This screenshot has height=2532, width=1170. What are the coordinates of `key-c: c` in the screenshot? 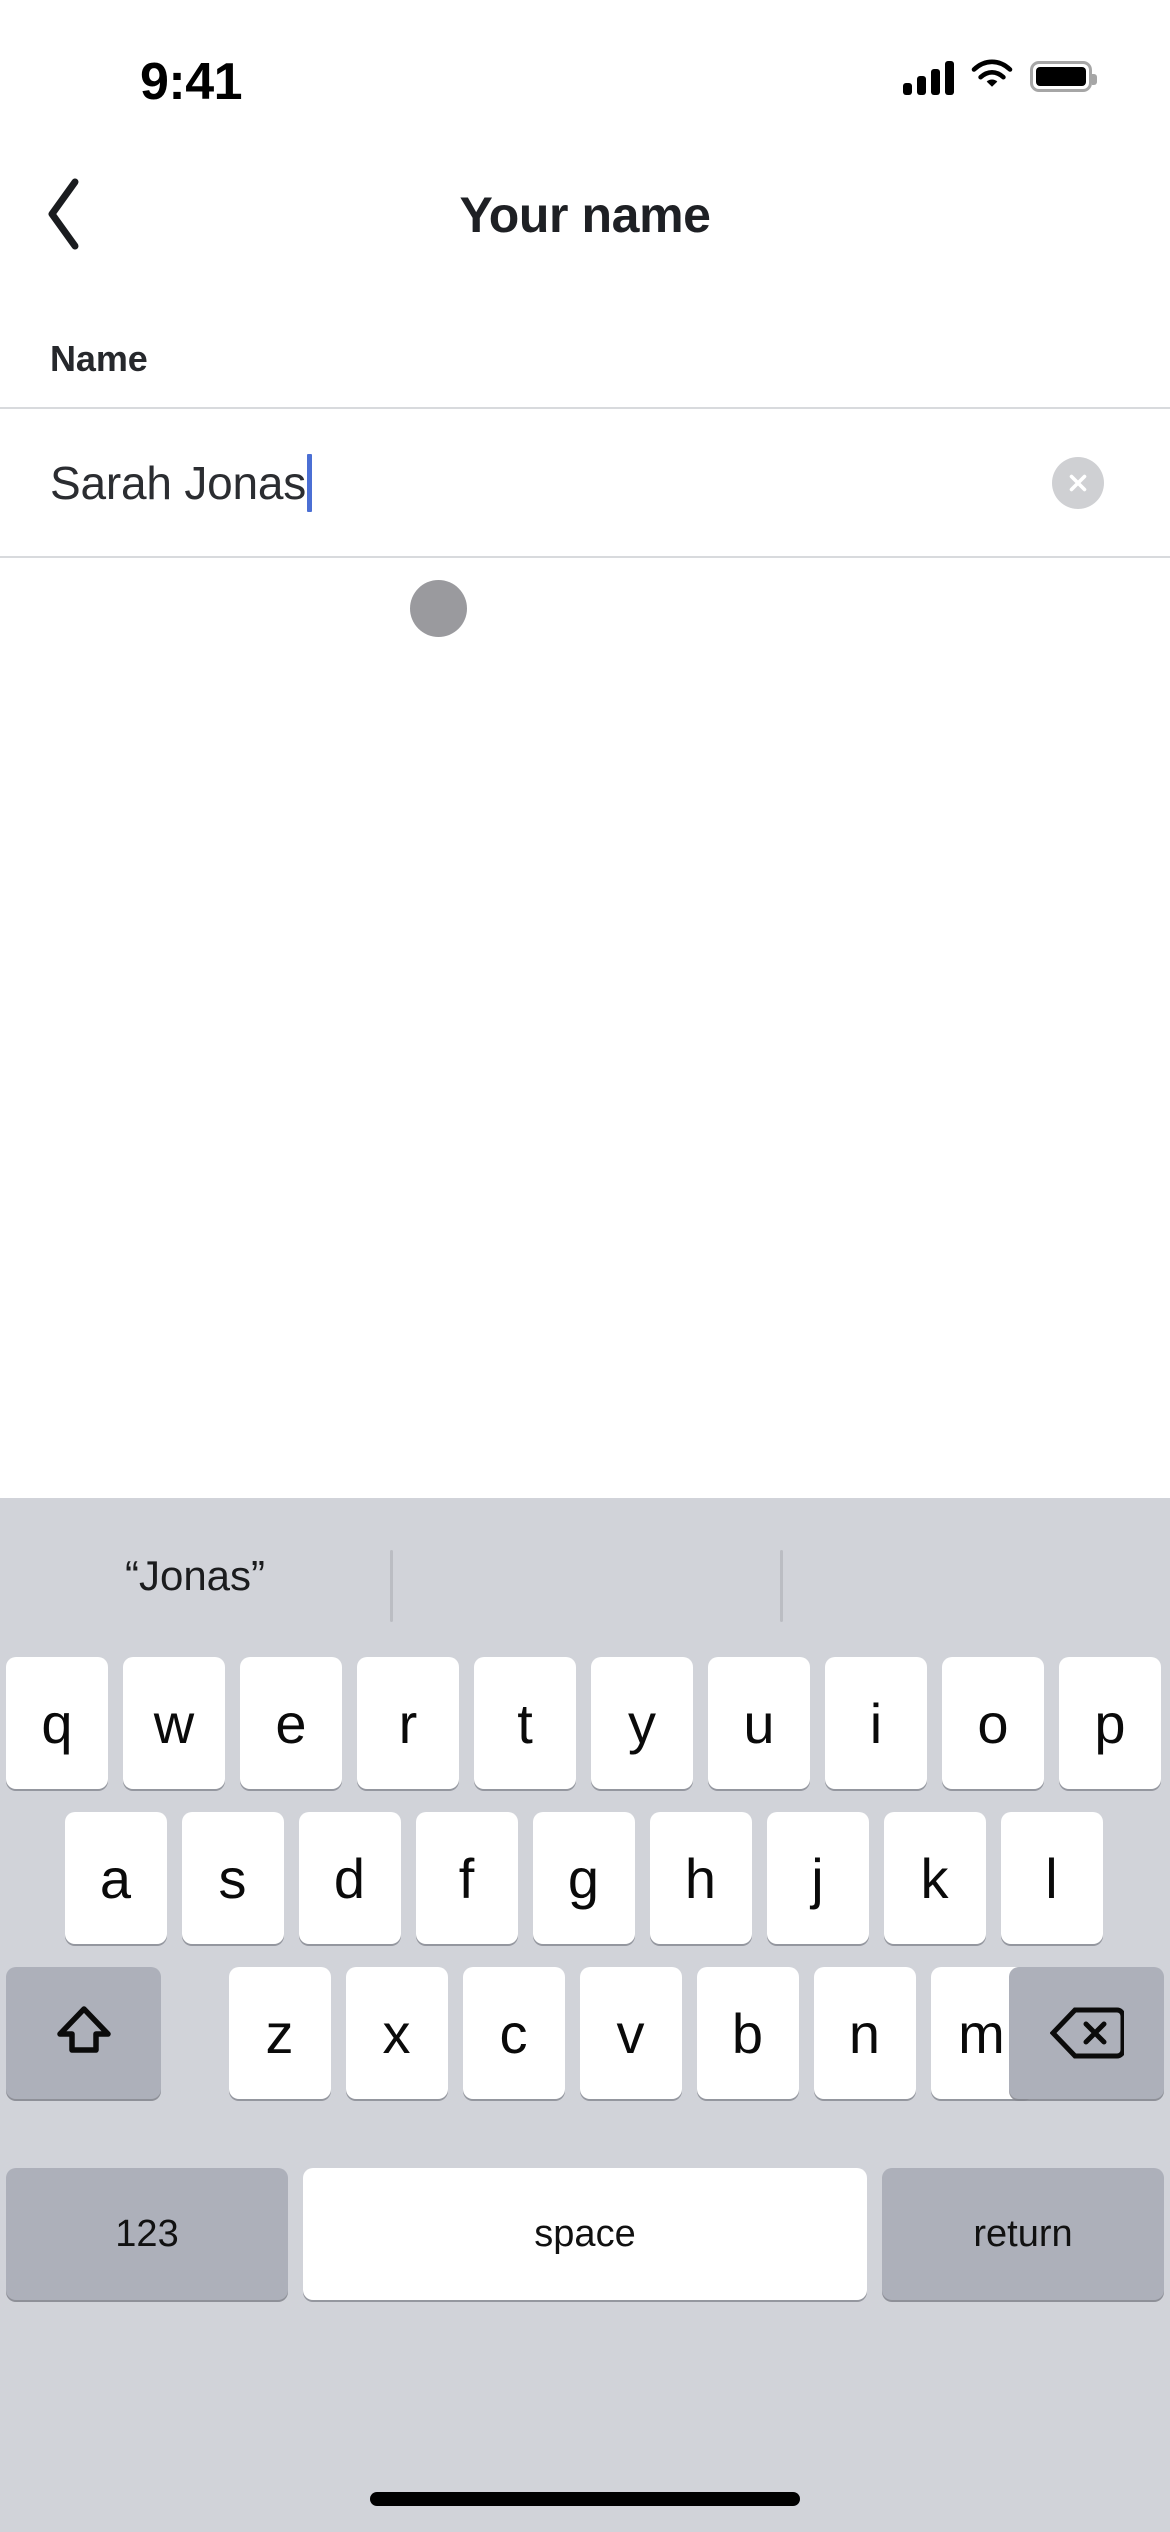 It's located at (513, 2033).